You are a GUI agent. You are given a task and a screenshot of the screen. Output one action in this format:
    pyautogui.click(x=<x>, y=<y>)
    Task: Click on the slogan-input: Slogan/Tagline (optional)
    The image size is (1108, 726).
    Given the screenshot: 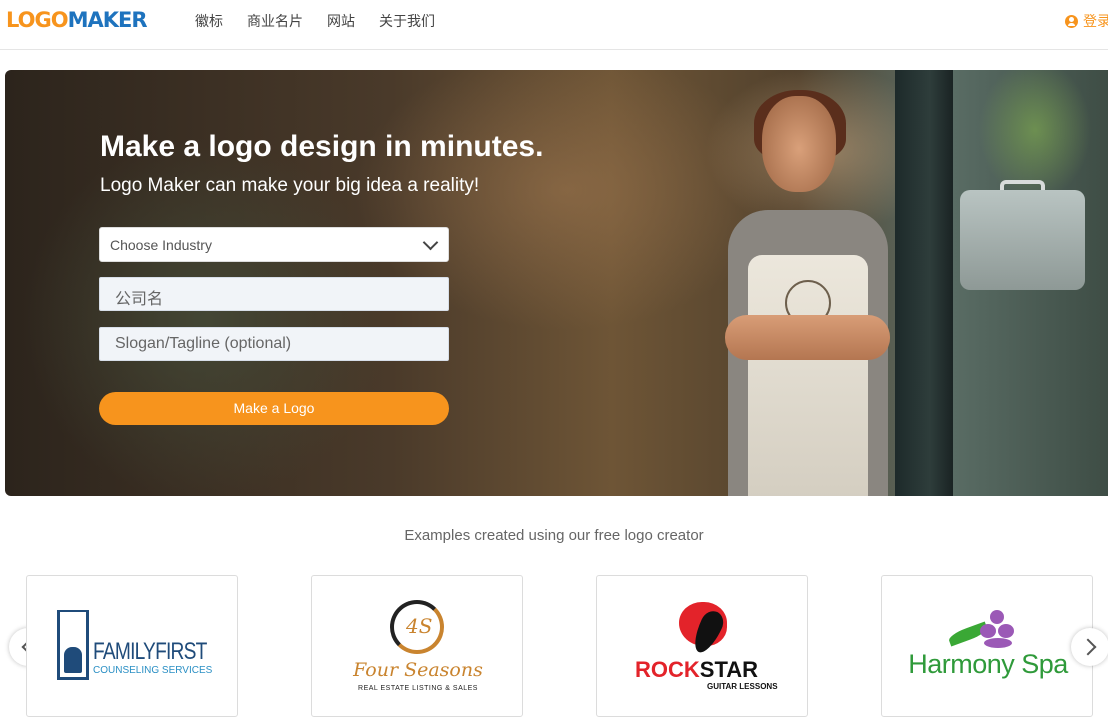 What is the action you would take?
    pyautogui.click(x=274, y=344)
    